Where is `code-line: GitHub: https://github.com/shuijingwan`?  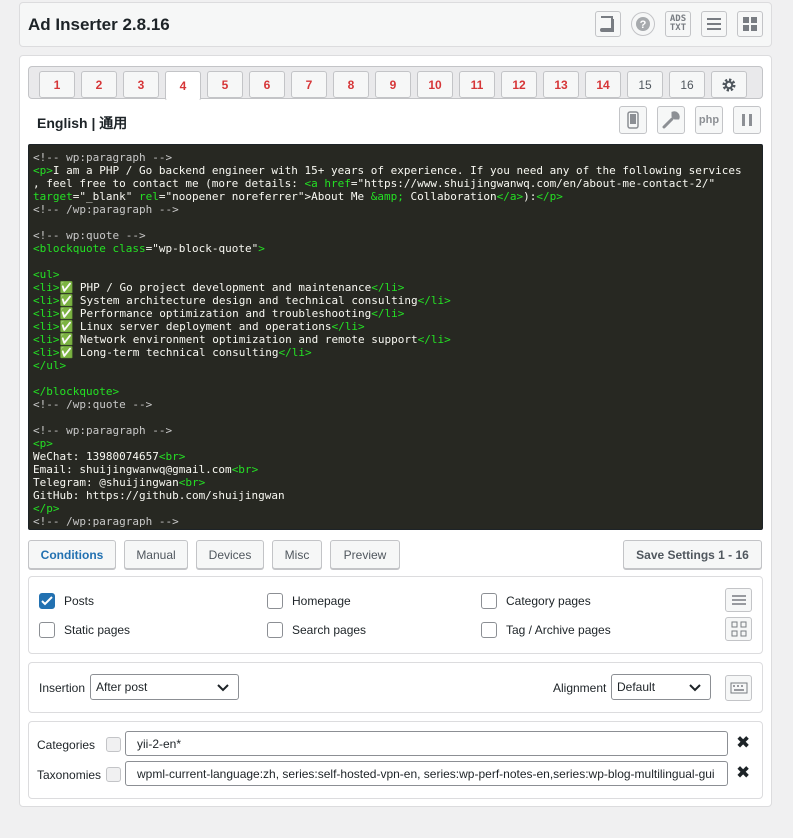
code-line: GitHub: https://github.com/shuijingwan is located at coordinates (159, 495).